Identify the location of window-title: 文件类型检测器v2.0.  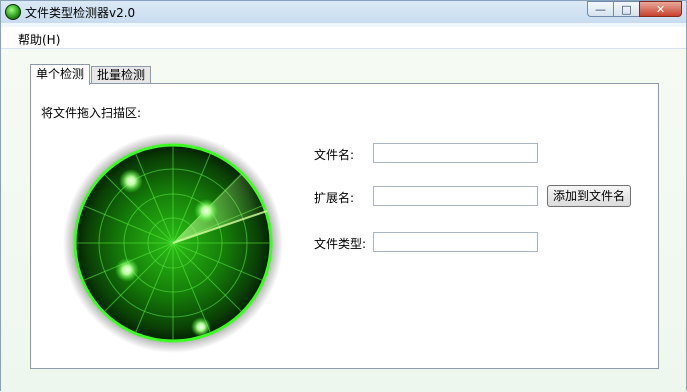
(80, 13).